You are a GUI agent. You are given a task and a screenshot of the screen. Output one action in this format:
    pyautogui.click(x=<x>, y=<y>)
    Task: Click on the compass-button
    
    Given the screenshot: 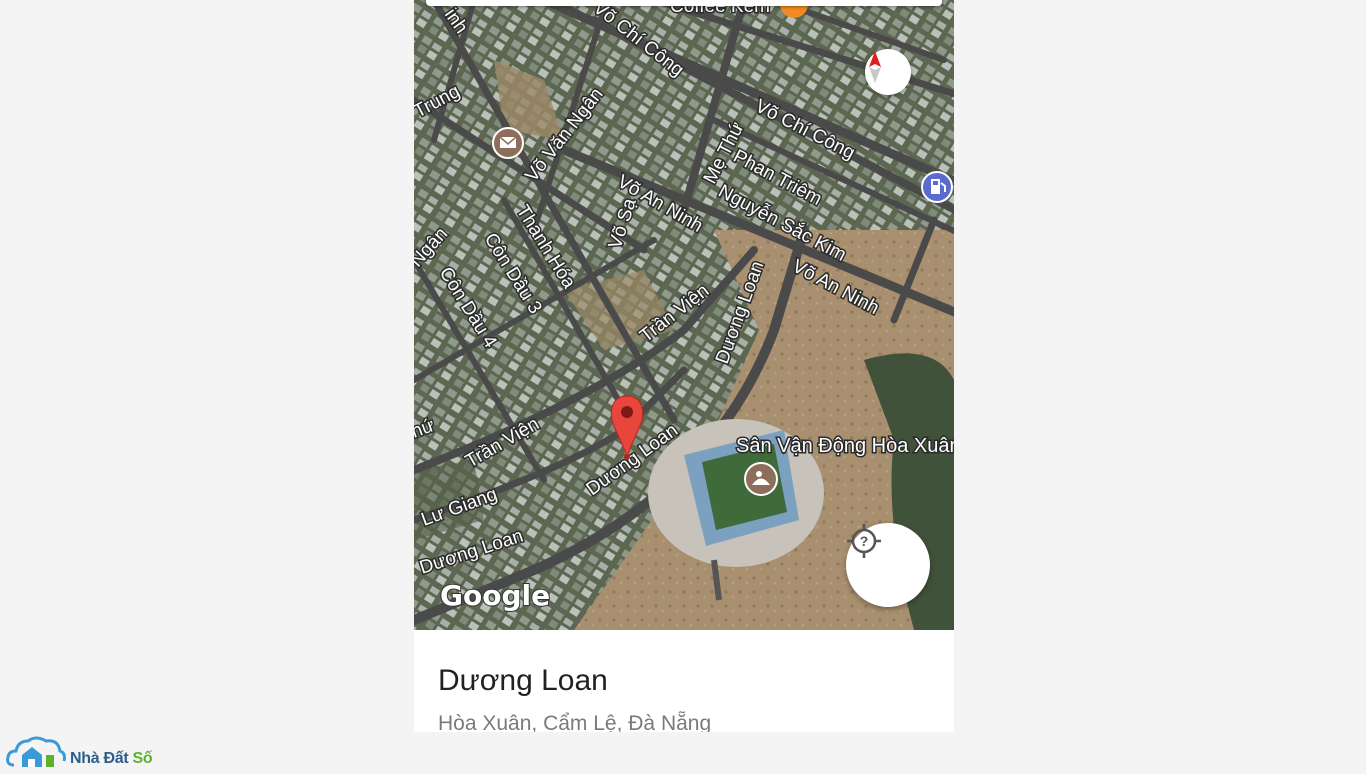 What is the action you would take?
    pyautogui.click(x=888, y=72)
    